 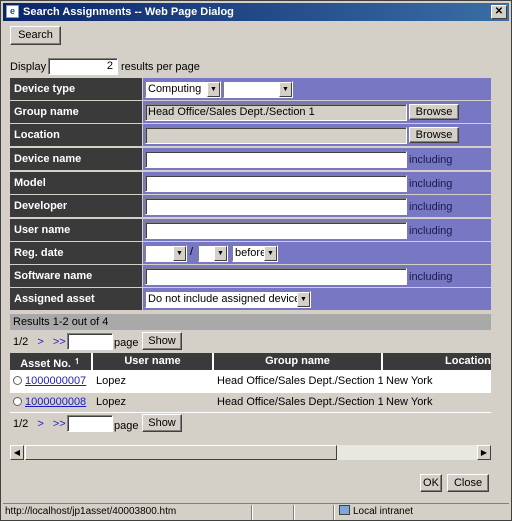 I want to click on device-name-label: Device name, so click(x=76, y=159).